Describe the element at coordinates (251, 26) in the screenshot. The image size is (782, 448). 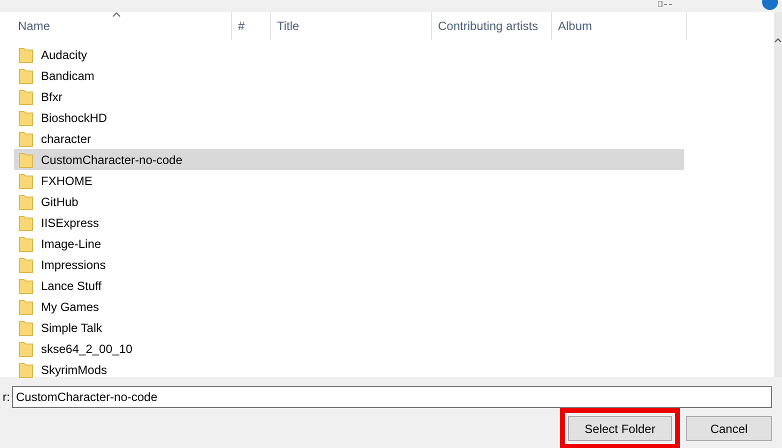
I see `column-header: #` at that location.